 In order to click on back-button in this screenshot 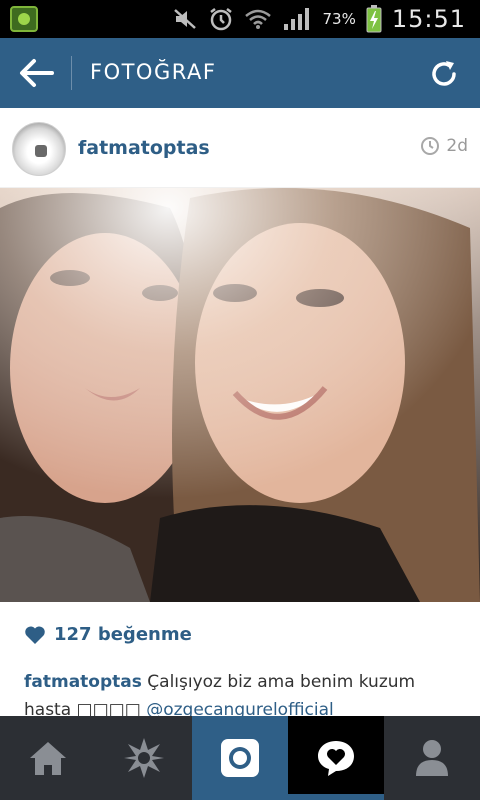, I will do `click(36, 73)`.